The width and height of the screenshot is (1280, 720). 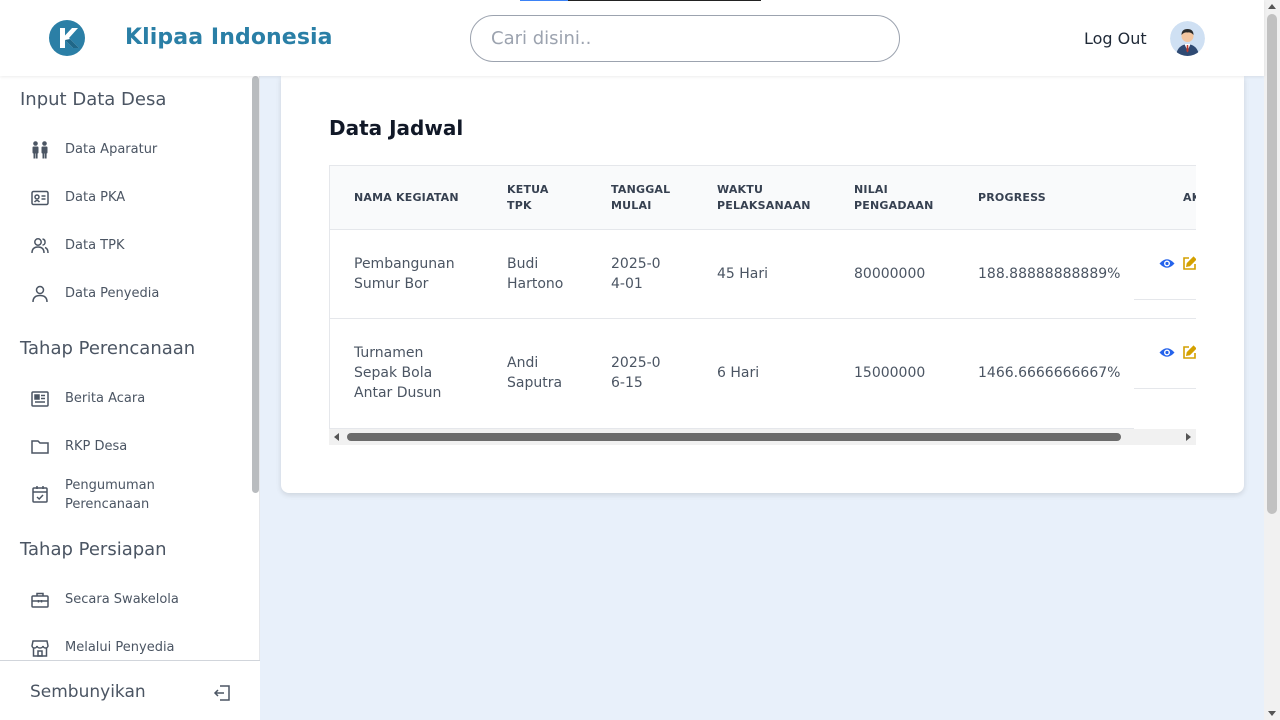 What do you see at coordinates (255, 284) in the screenshot?
I see `sidebar-scrollbar` at bounding box center [255, 284].